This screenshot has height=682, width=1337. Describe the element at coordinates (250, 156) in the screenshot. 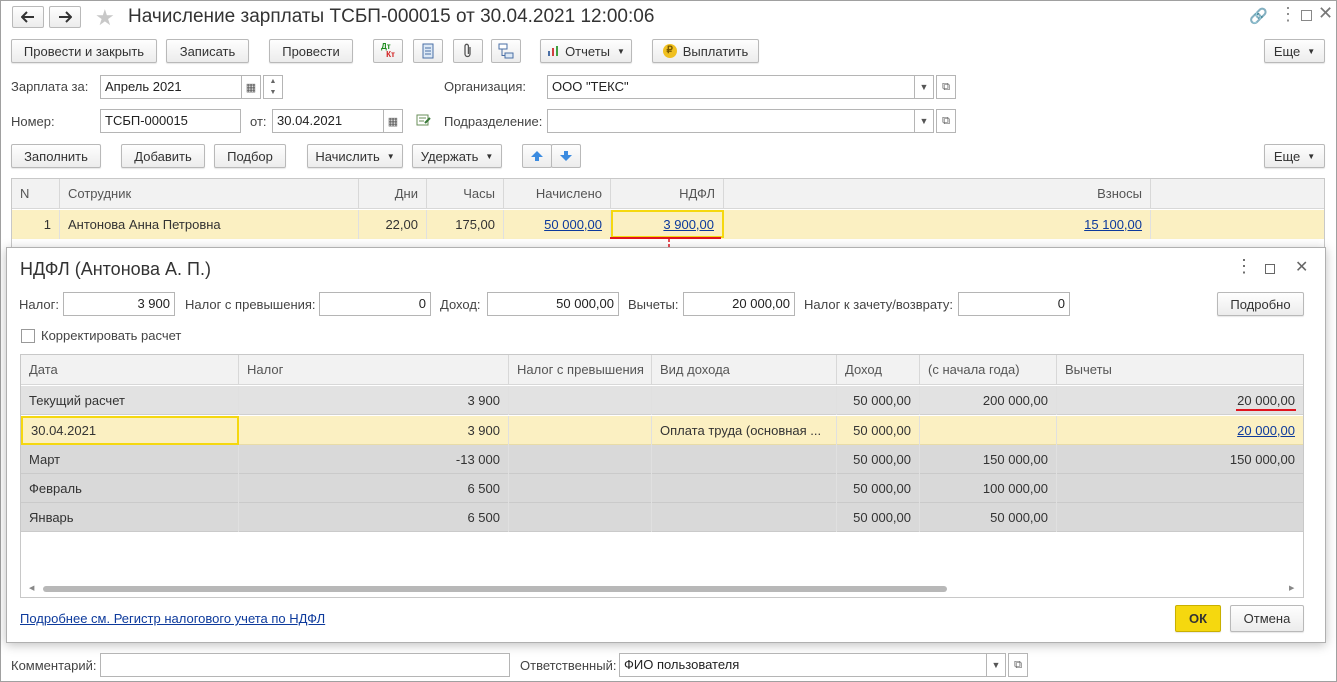

I see `select-button: Подбор` at that location.